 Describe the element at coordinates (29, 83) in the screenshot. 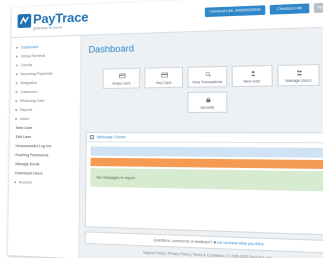

I see `sidebar-item-label: Integration` at that location.